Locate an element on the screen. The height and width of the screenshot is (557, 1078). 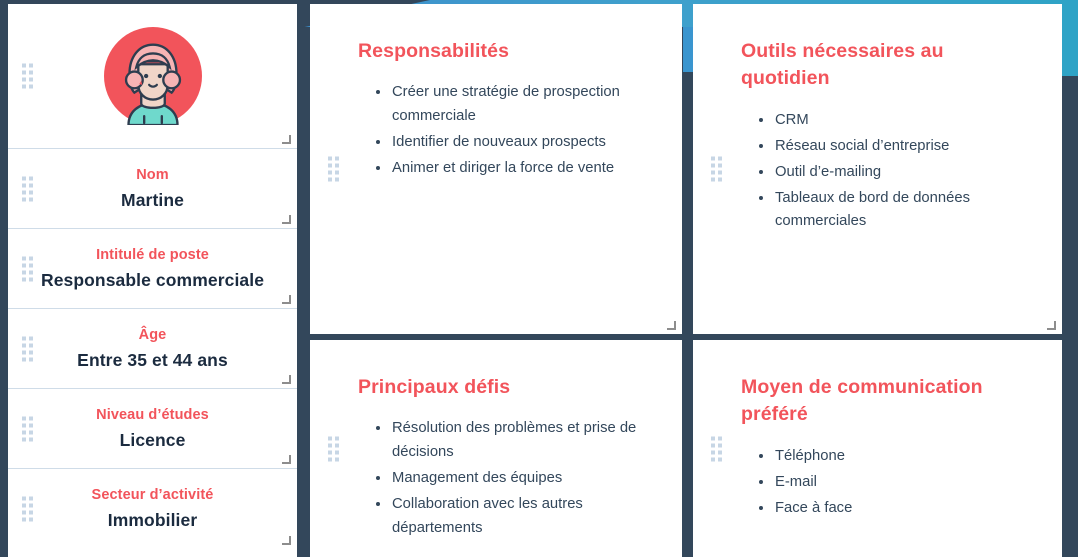
field-label: Niveau d’études is located at coordinates (152, 414).